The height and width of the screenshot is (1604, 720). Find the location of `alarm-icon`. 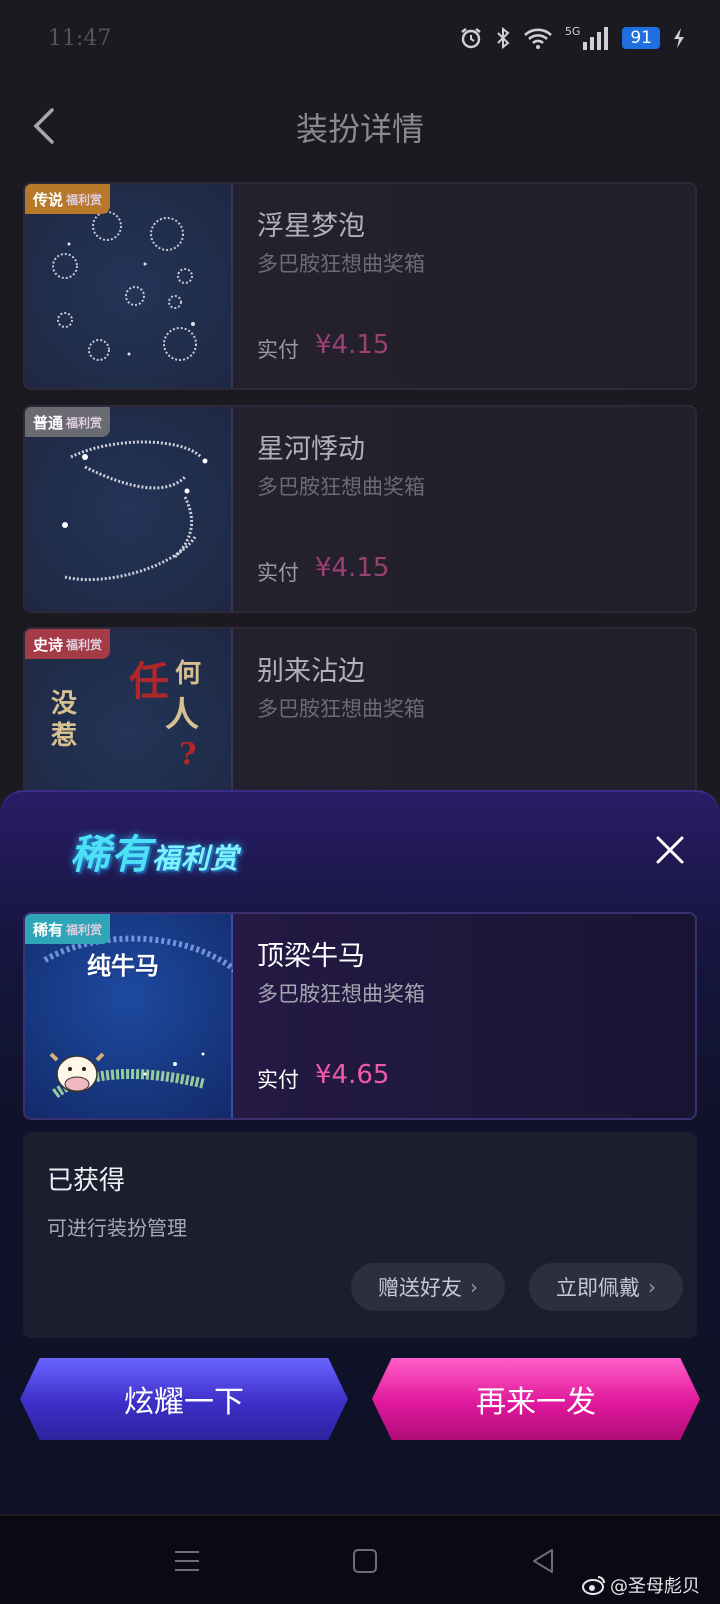

alarm-icon is located at coordinates (471, 38).